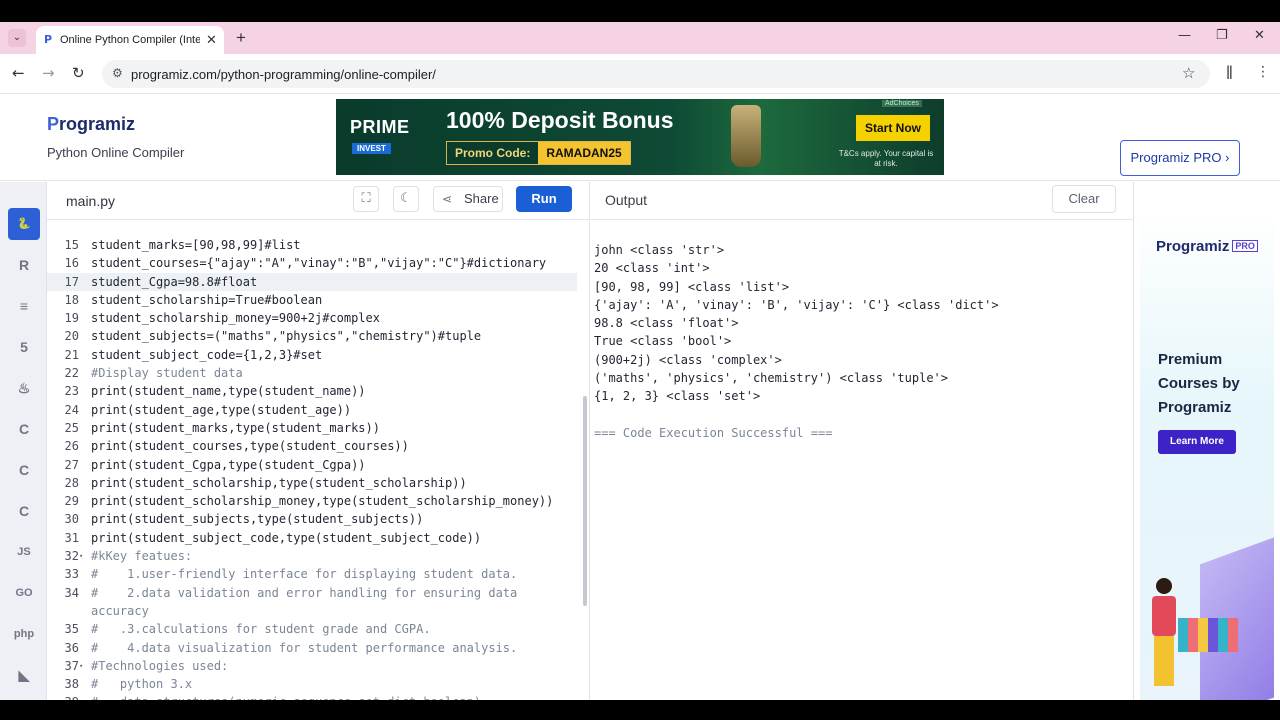  I want to click on ad-terms: T&Cs apply. Your capital is at risk., so click(886, 158).